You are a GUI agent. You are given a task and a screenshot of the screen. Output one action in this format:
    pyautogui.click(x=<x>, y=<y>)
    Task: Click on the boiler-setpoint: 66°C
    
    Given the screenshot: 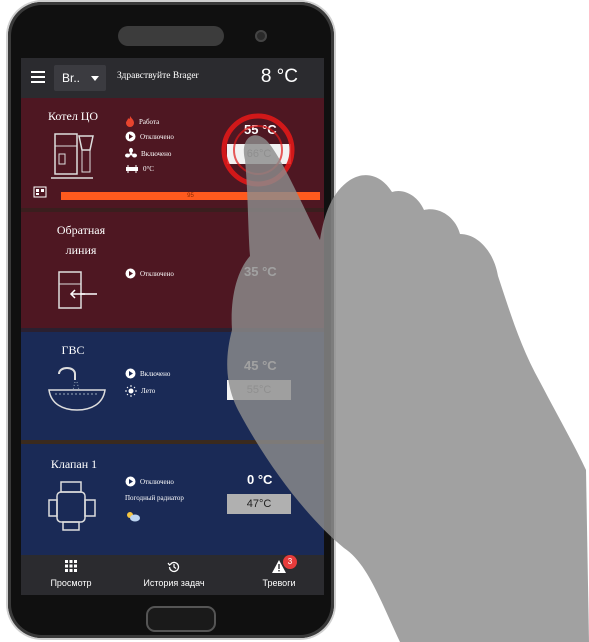 What is the action you would take?
    pyautogui.click(x=259, y=154)
    